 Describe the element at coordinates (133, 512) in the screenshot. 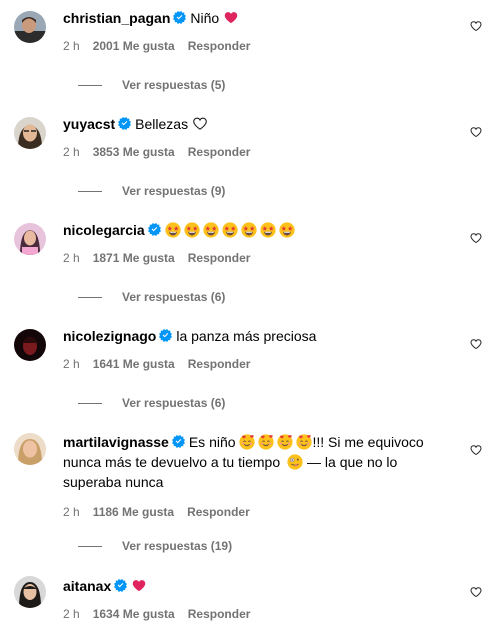

I see `like-count: 1186 Me gusta` at that location.